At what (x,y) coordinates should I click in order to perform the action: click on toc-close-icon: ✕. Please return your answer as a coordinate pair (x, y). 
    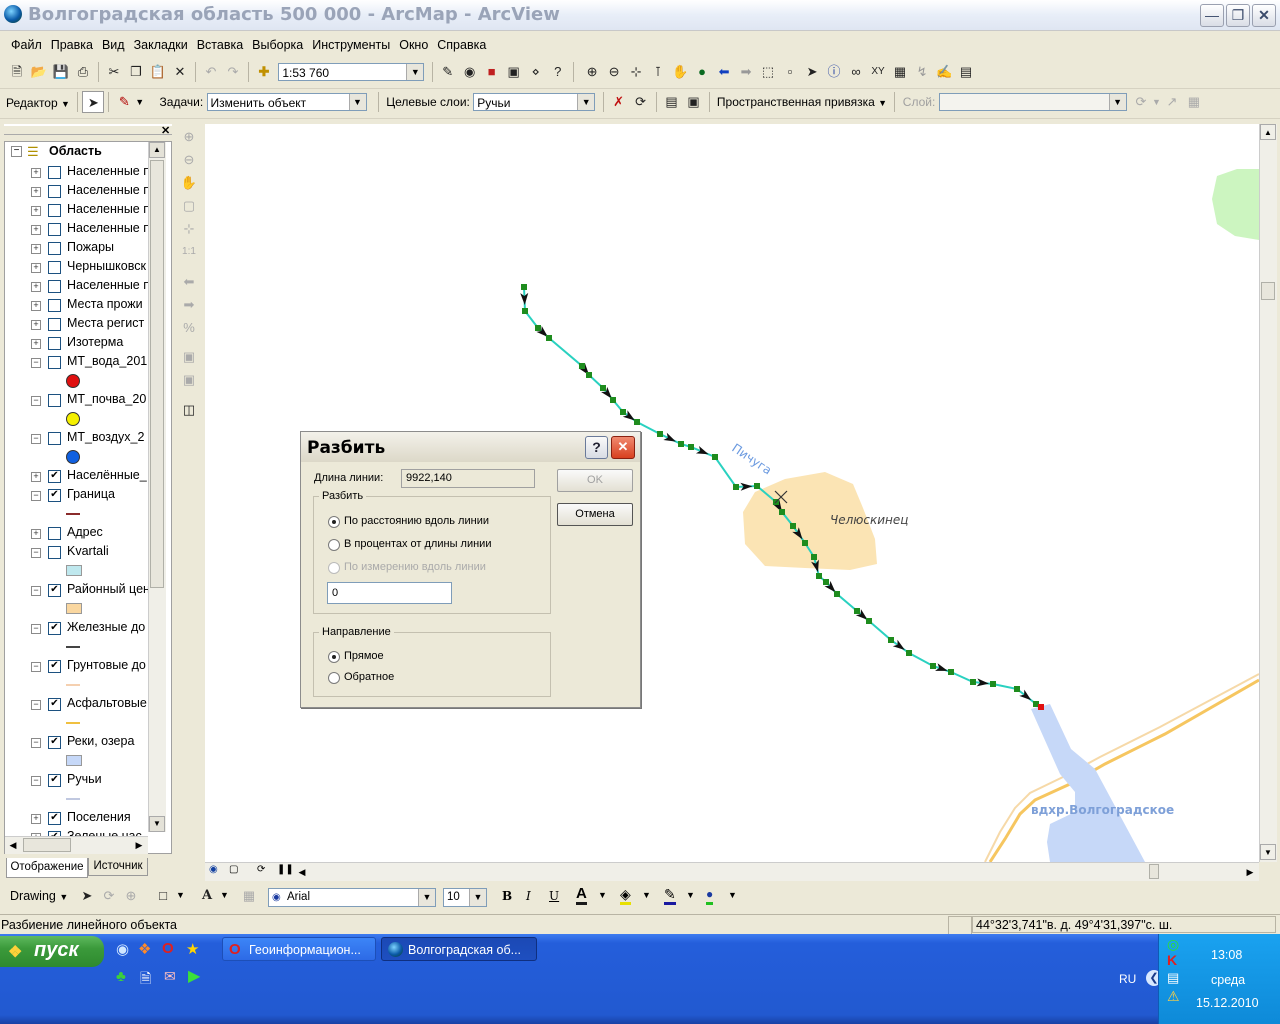
    Looking at the image, I should click on (165, 130).